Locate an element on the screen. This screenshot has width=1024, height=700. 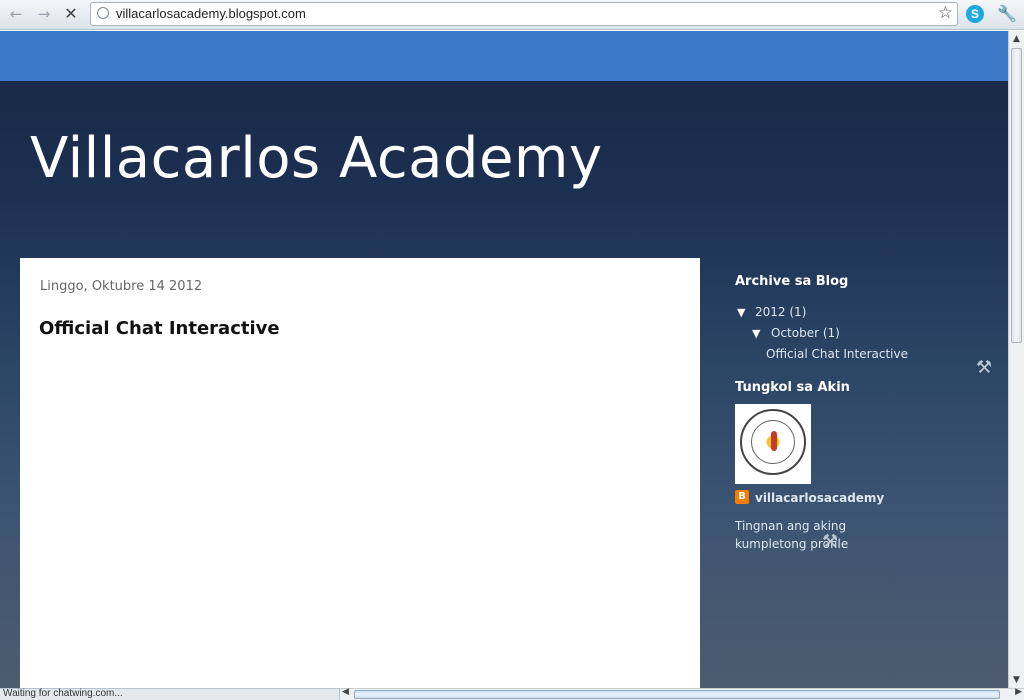
archive-month: October is located at coordinates (795, 333).